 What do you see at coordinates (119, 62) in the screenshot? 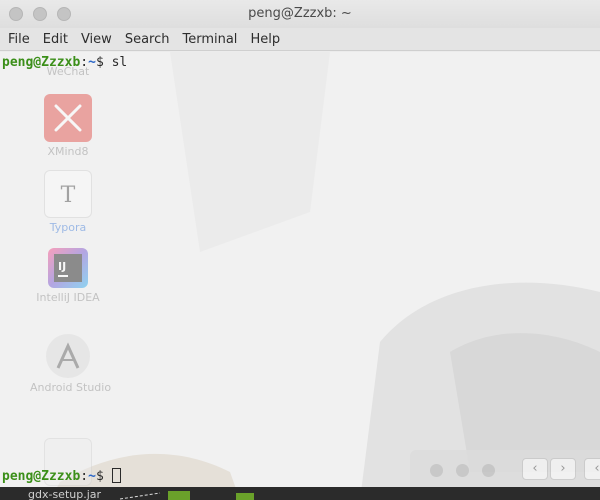
I see `terminal-command: sl` at bounding box center [119, 62].